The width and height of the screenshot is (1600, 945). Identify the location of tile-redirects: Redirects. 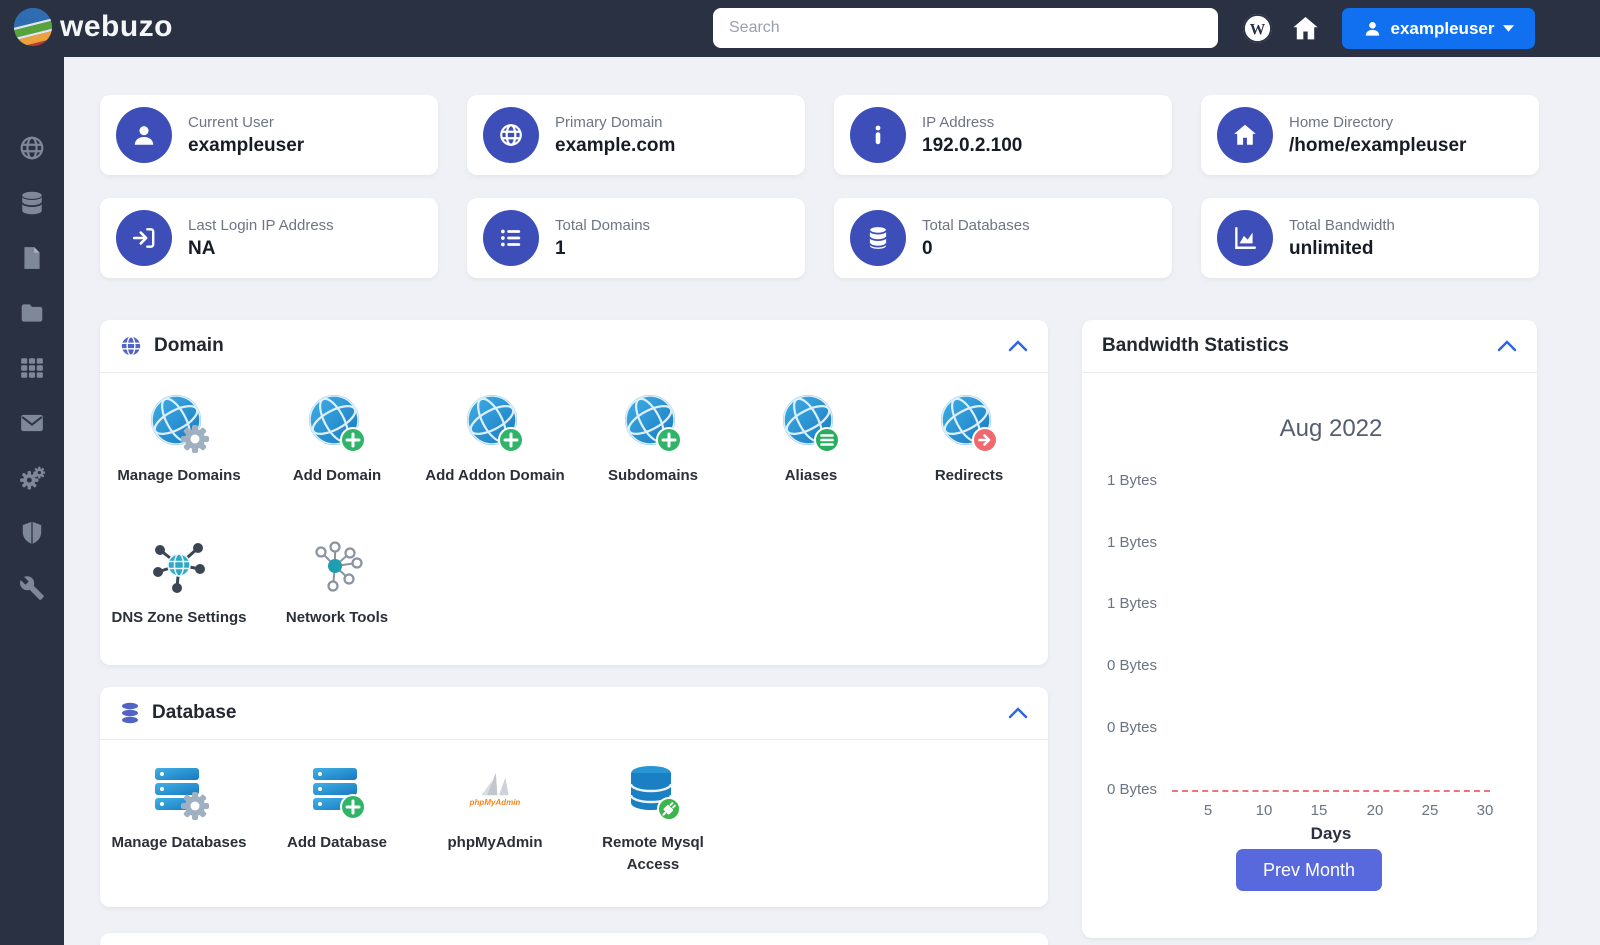
(969, 440).